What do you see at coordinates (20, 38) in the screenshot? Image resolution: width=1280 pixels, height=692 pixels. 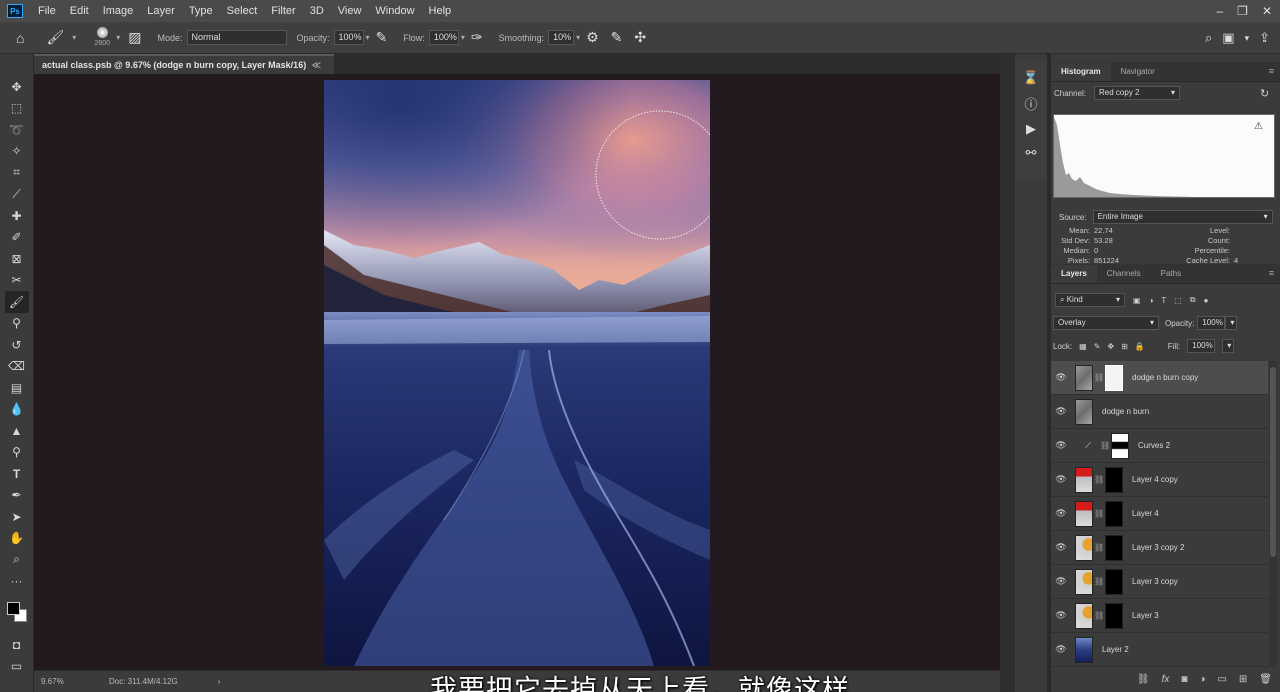 I see `home-icon: ⌂` at bounding box center [20, 38].